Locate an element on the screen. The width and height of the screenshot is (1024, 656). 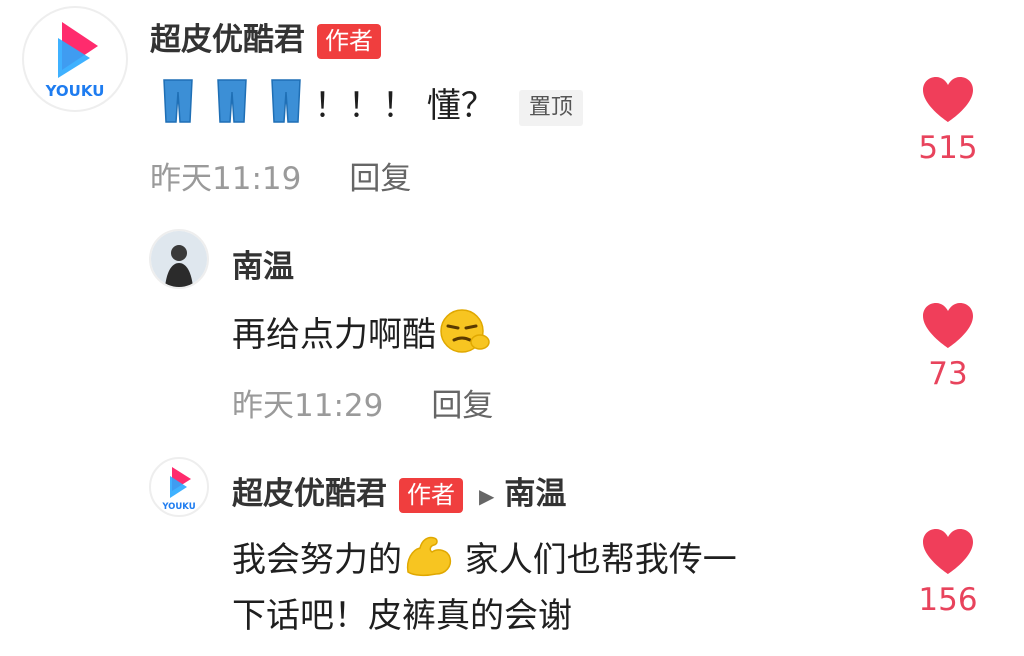
comment-username: 超皮优酷君 作者 is located at coordinates (265, 36).